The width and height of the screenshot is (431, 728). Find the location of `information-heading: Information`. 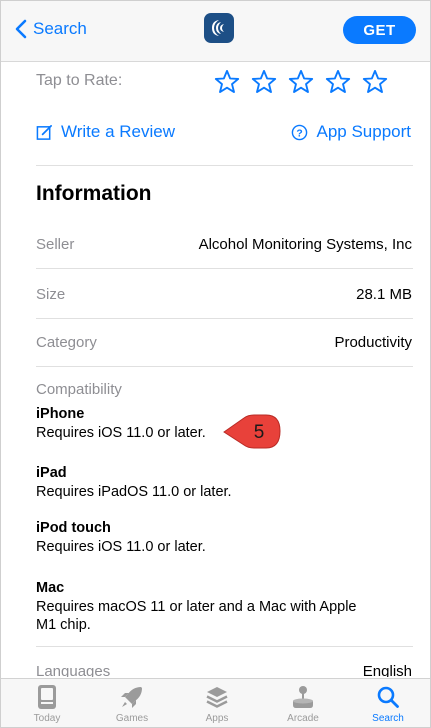

information-heading: Information is located at coordinates (94, 193).